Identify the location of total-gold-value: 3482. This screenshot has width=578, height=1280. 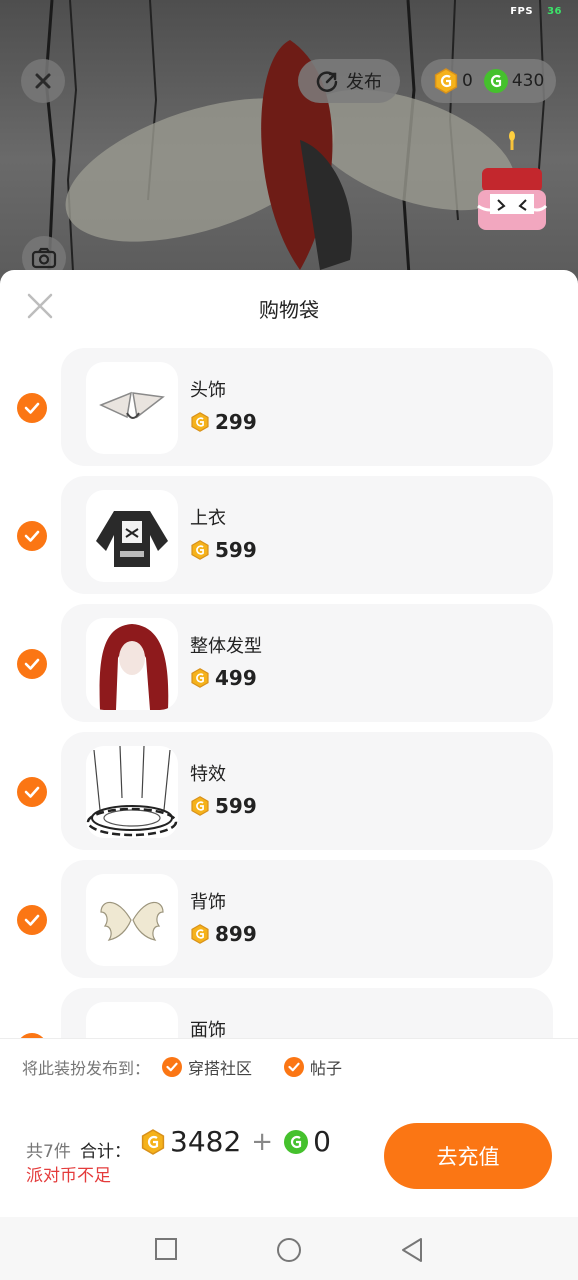
(206, 1141).